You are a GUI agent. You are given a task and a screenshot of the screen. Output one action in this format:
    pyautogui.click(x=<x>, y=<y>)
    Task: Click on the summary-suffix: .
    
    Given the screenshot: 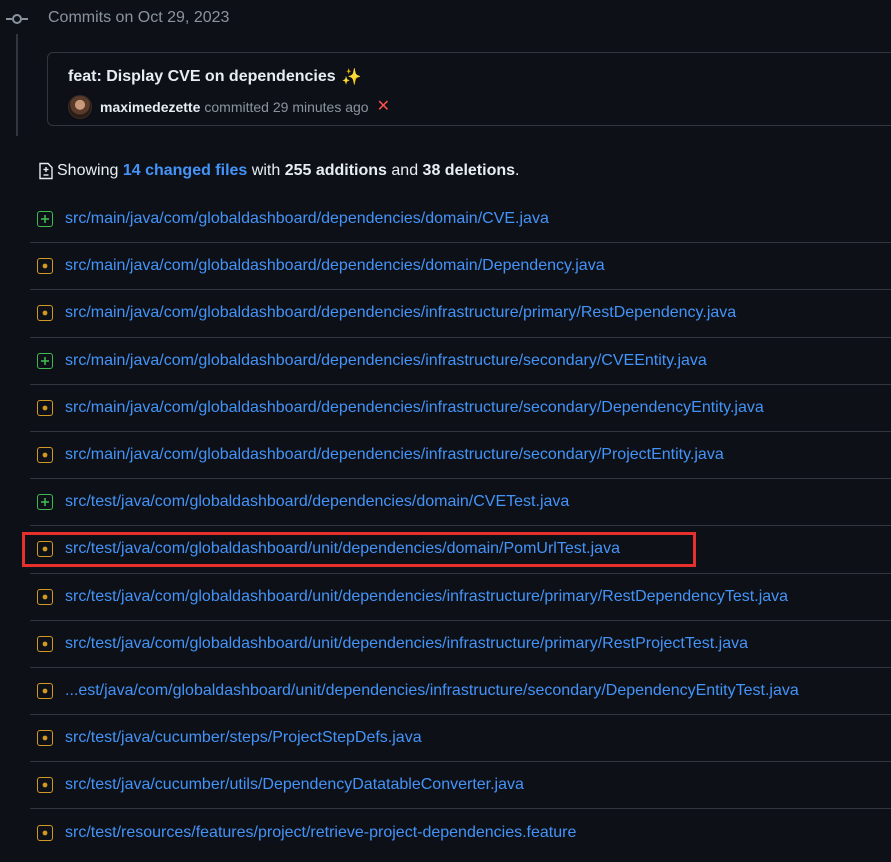 What is the action you would take?
    pyautogui.click(x=517, y=170)
    